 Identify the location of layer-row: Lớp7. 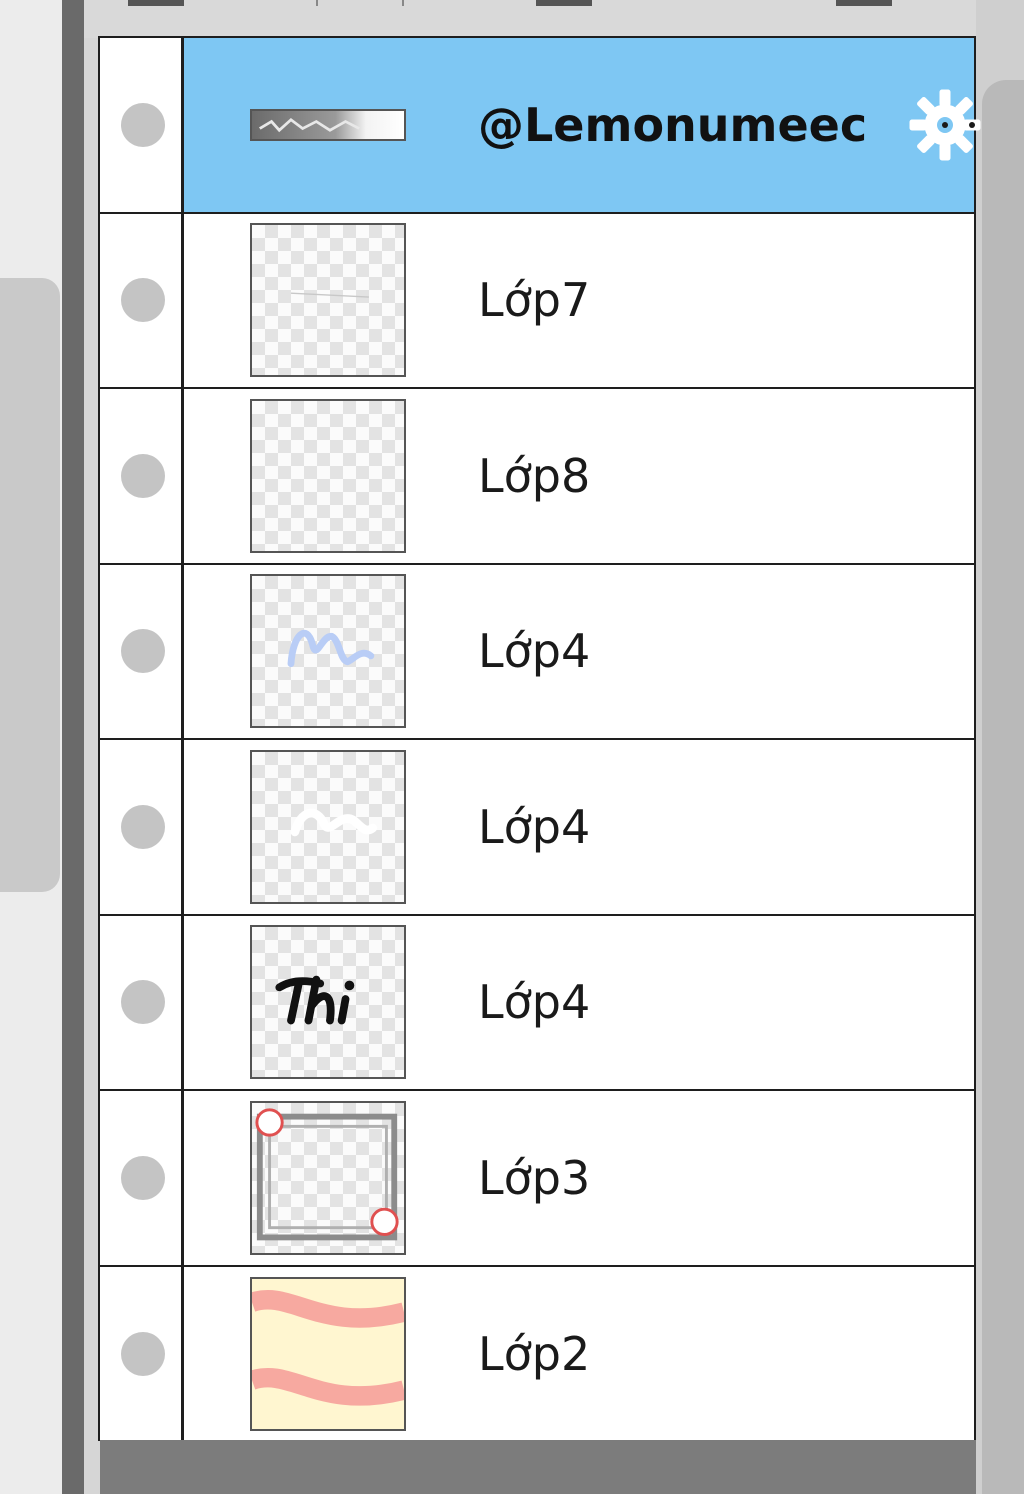
(537, 301).